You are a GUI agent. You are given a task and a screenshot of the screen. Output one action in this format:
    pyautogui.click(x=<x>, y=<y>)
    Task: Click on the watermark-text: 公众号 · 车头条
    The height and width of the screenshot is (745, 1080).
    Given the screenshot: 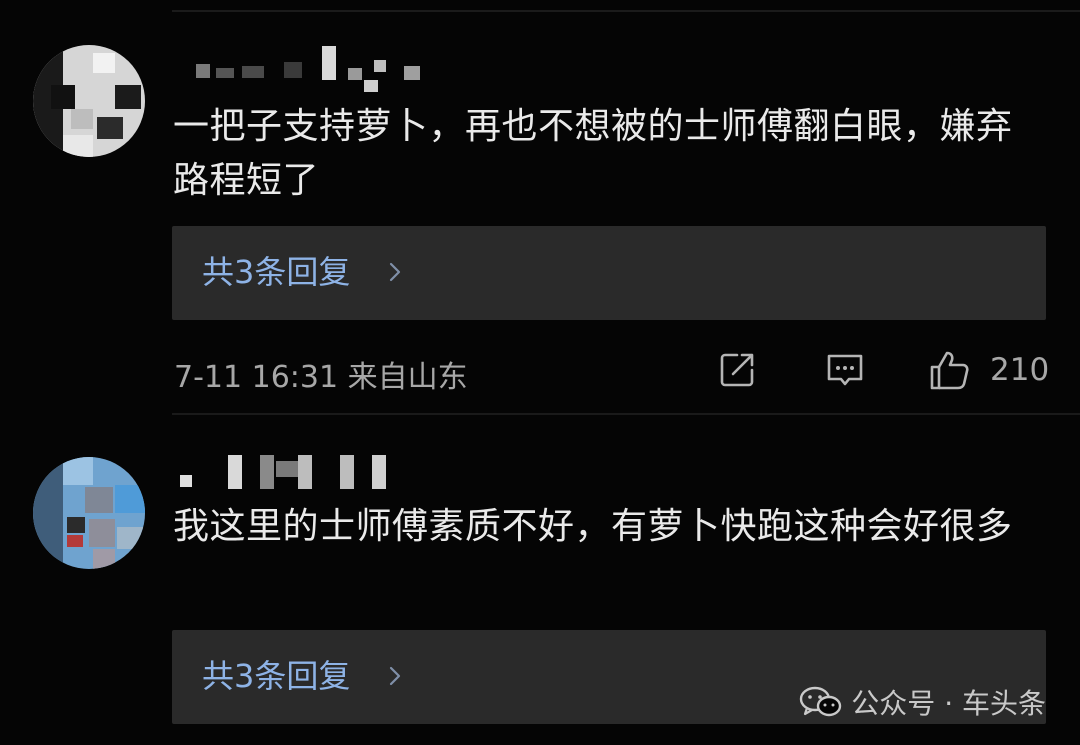 What is the action you would take?
    pyautogui.click(x=948, y=703)
    